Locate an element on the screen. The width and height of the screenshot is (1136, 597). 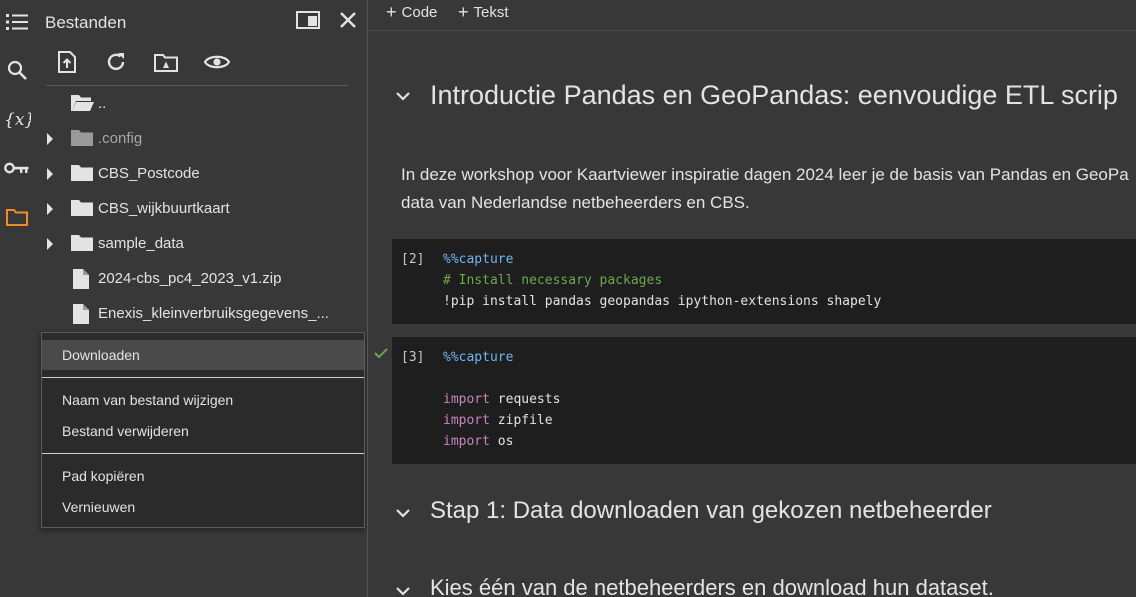
svg-text: {x} is located at coordinates (17, 120).